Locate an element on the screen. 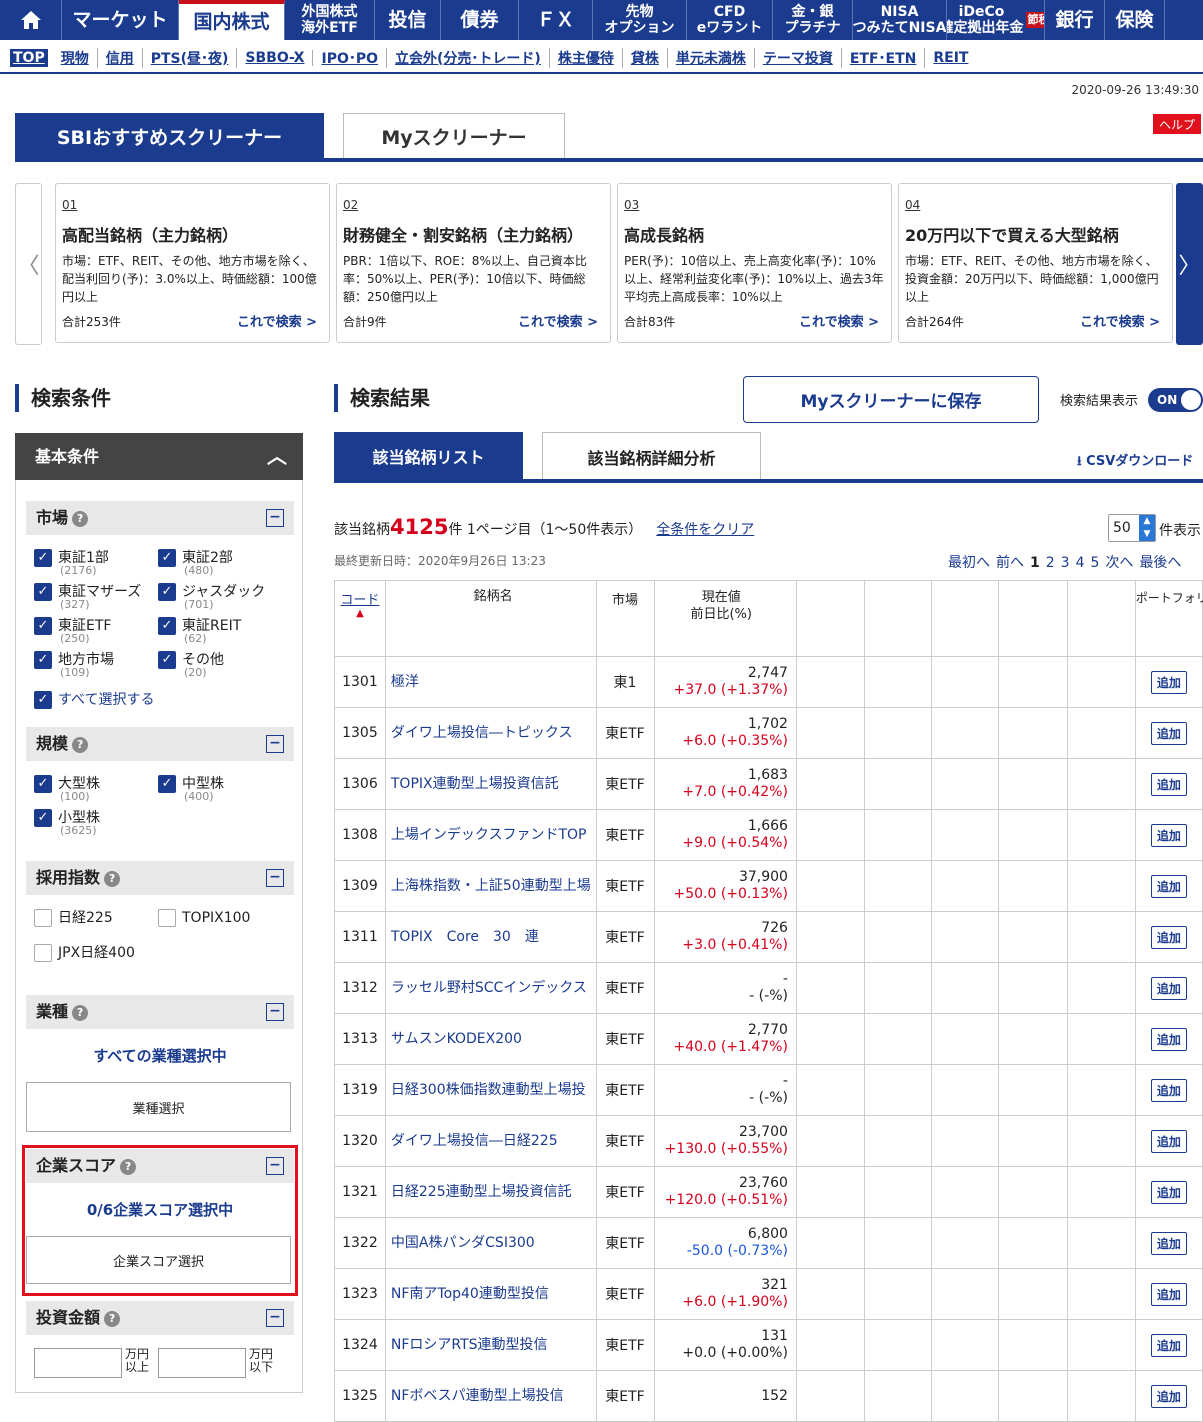 The image size is (1203, 1422). pager-link: 最後へ is located at coordinates (1160, 563).